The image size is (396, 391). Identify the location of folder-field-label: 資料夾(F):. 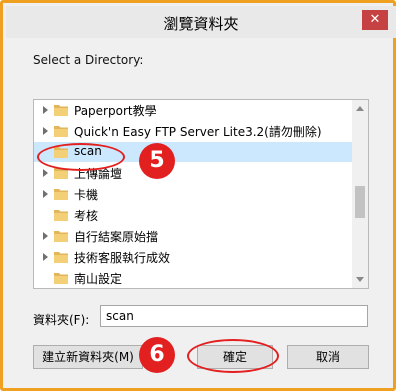
(61, 320).